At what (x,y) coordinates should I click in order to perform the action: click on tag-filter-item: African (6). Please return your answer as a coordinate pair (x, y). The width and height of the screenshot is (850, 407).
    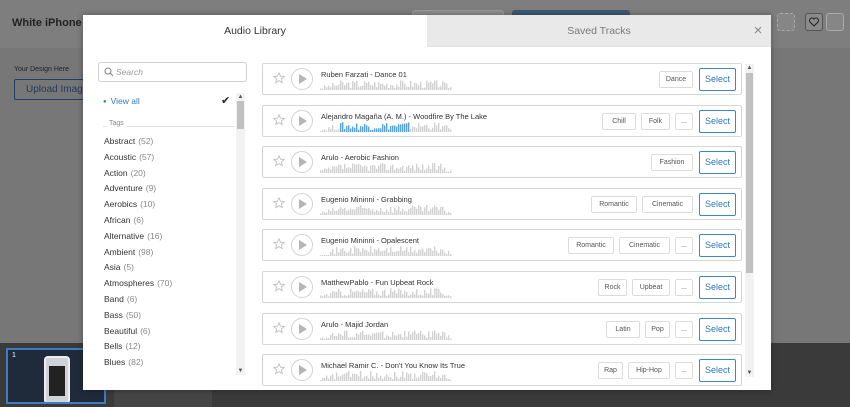
    Looking at the image, I should click on (124, 220).